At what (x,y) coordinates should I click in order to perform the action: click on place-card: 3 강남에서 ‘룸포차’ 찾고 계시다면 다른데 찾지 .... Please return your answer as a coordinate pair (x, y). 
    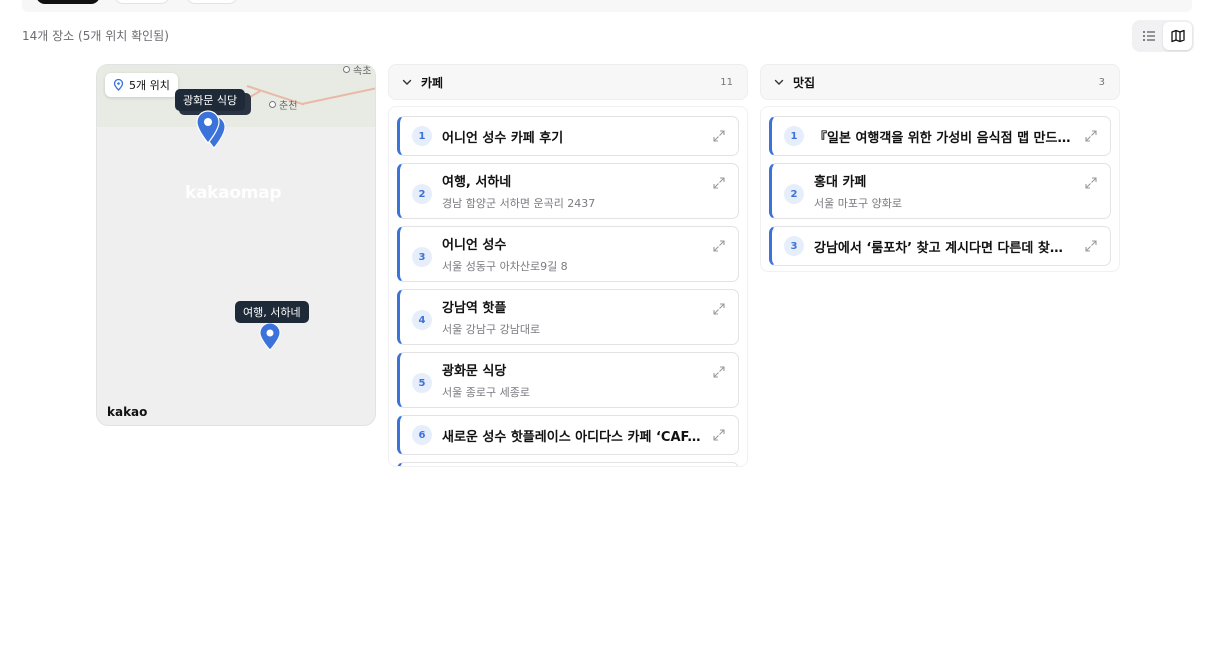
    Looking at the image, I should click on (940, 246).